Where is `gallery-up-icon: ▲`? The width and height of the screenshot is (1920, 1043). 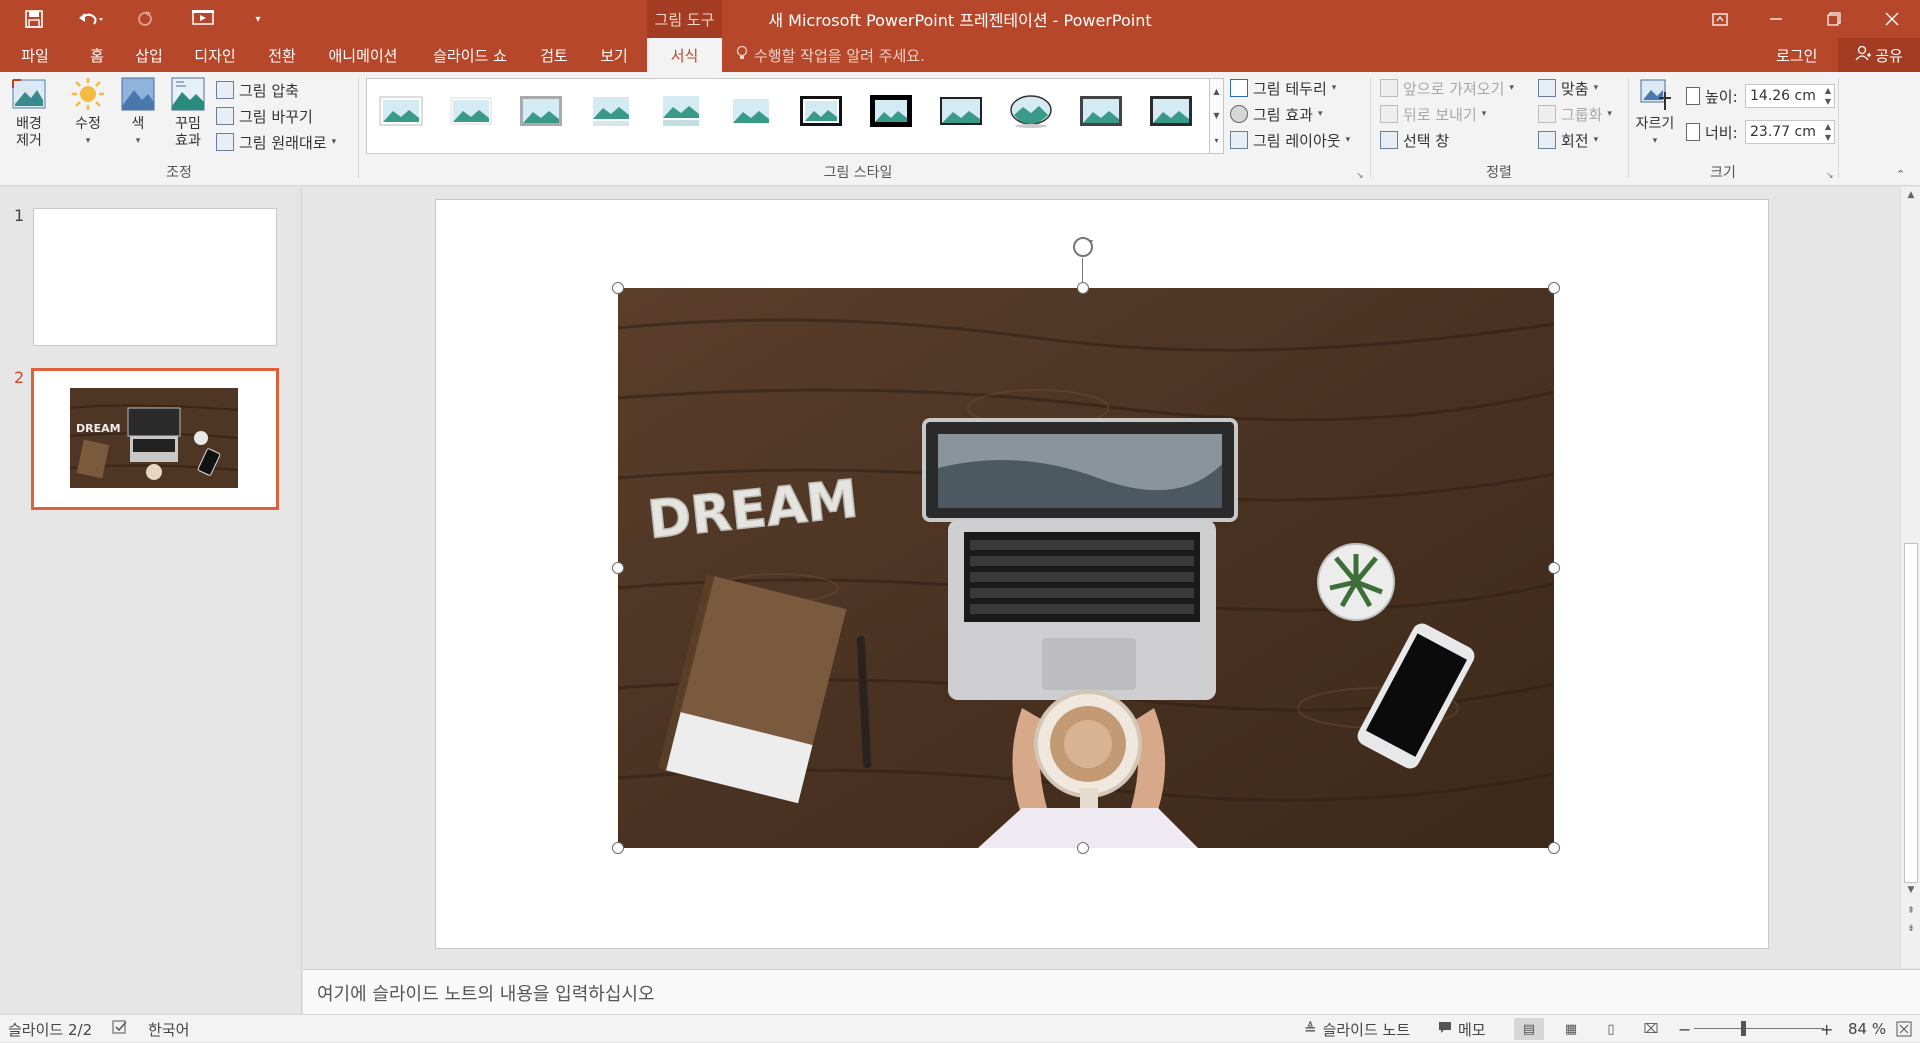 gallery-up-icon: ▲ is located at coordinates (1216, 91).